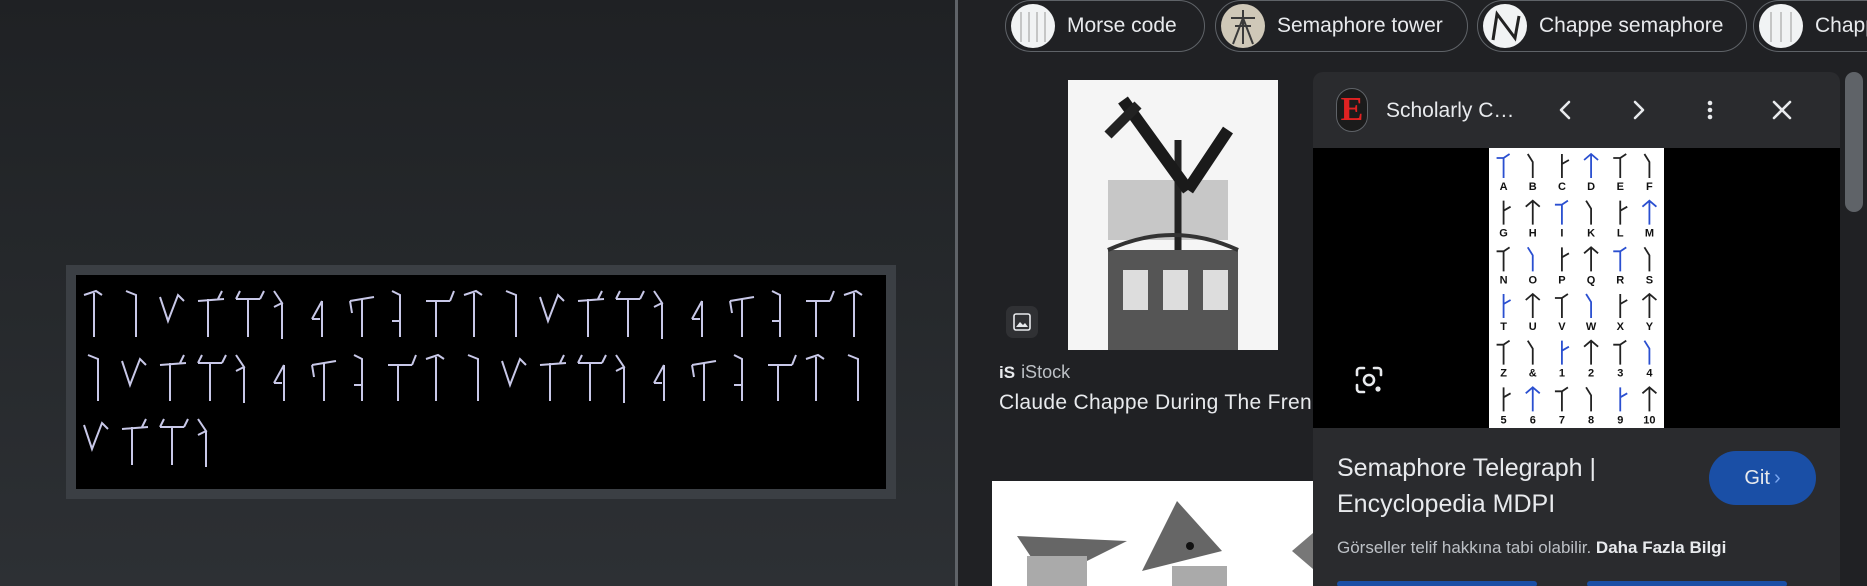 This screenshot has width=1867, height=586. What do you see at coordinates (1591, 234) in the screenshot?
I see `alphabet-label: K` at bounding box center [1591, 234].